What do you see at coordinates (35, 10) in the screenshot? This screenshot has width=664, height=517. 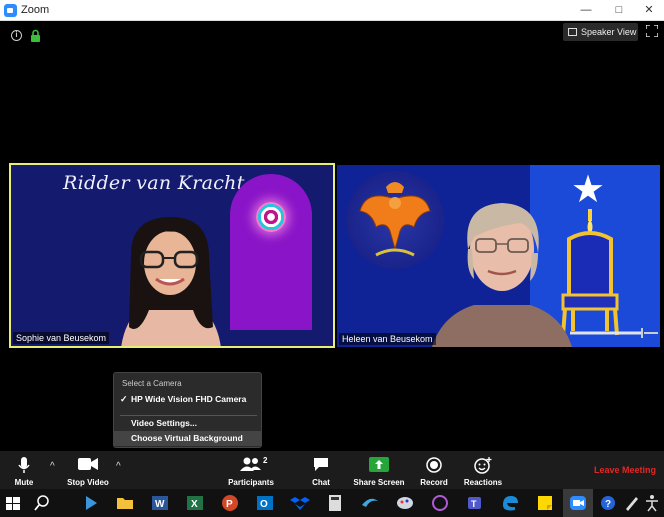 I see `window-title: Zoom` at bounding box center [35, 10].